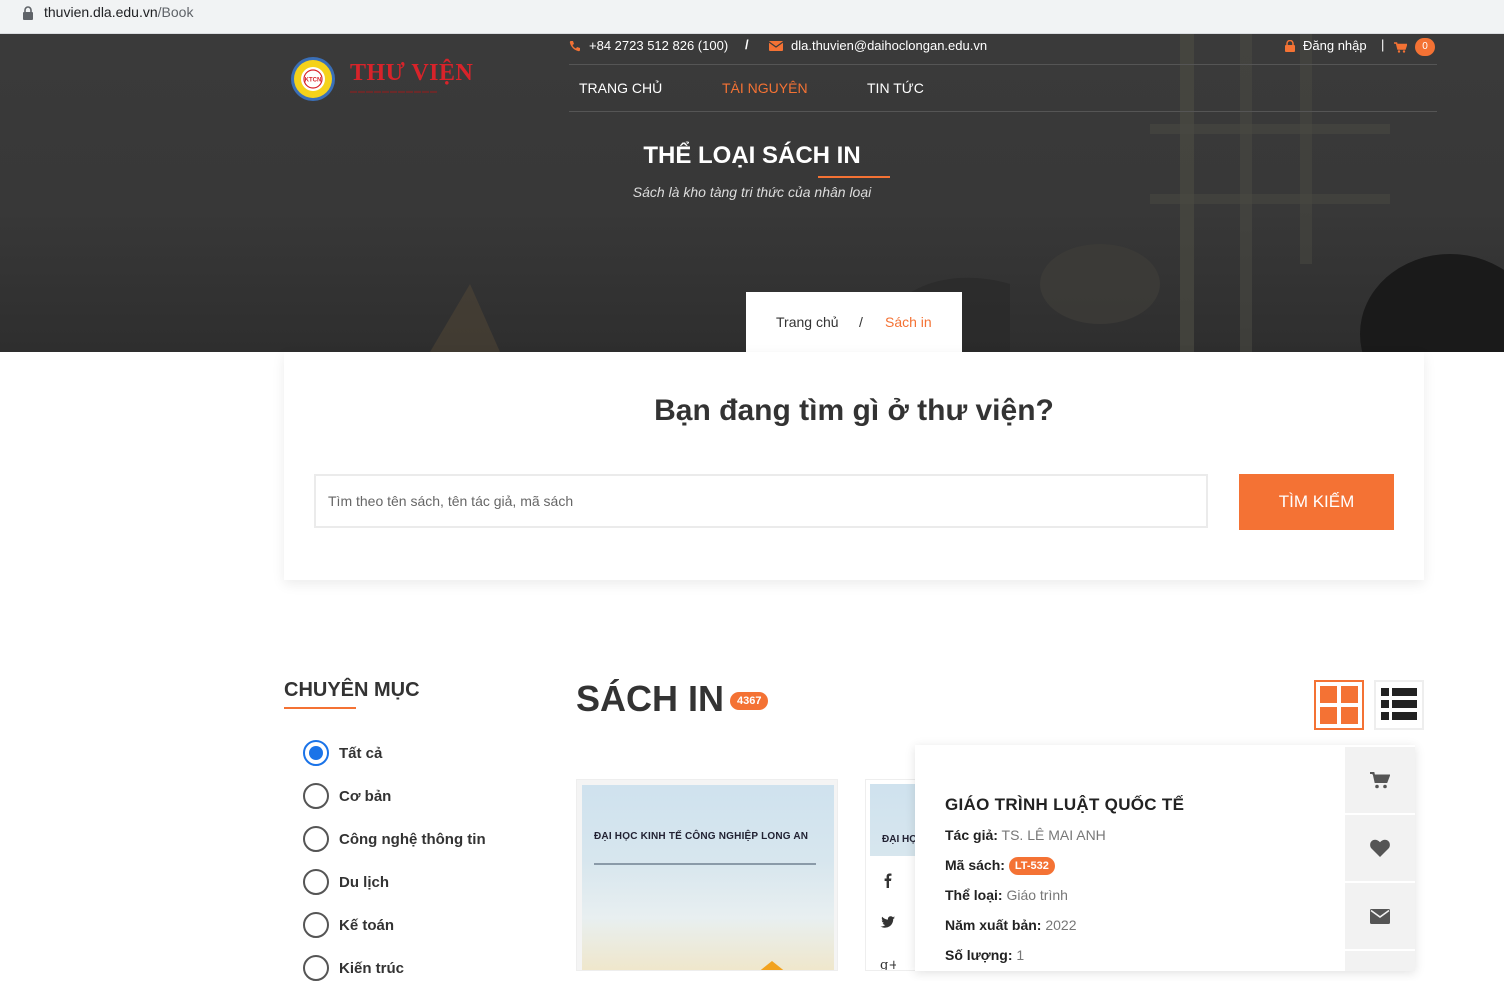 Image resolution: width=1504 pixels, height=981 pixels. I want to click on cart-button: 0, so click(1414, 47).